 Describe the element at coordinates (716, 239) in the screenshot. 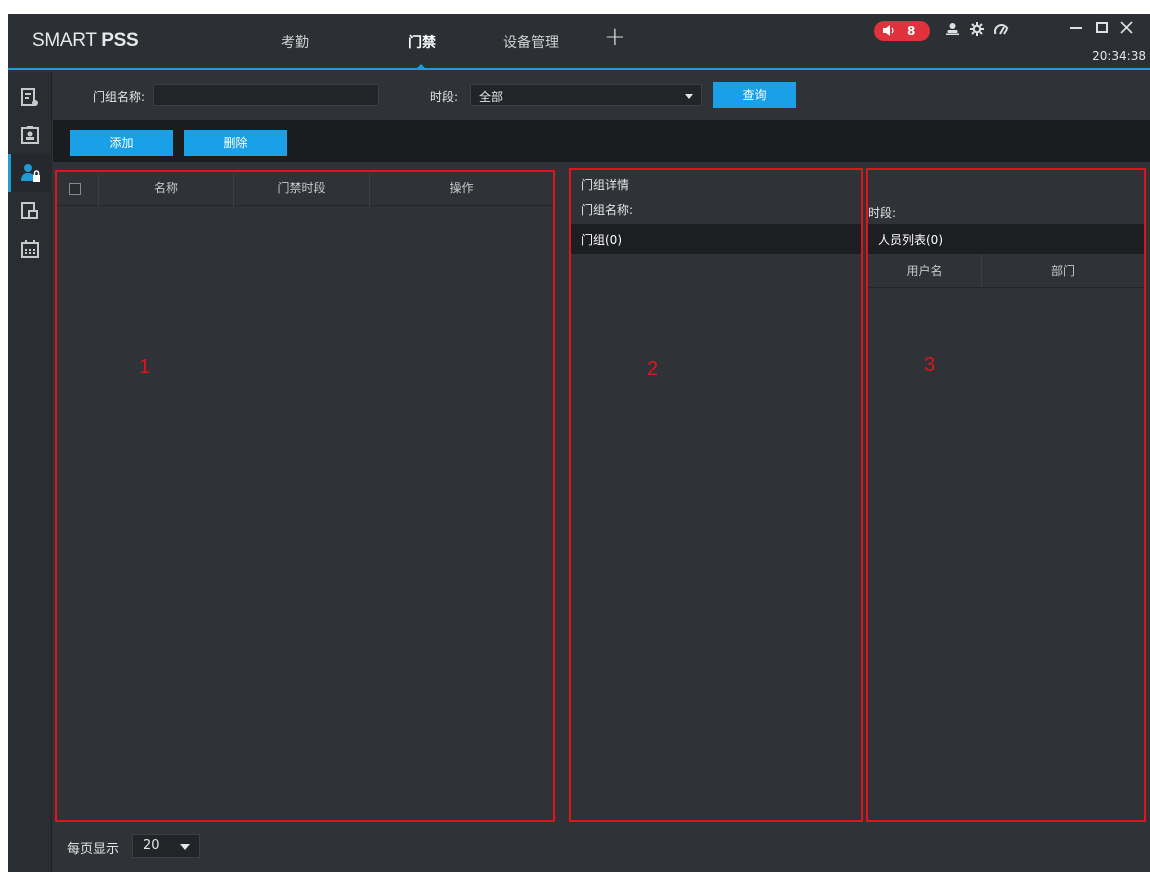

I see `door-group-header: 门组(0)` at that location.